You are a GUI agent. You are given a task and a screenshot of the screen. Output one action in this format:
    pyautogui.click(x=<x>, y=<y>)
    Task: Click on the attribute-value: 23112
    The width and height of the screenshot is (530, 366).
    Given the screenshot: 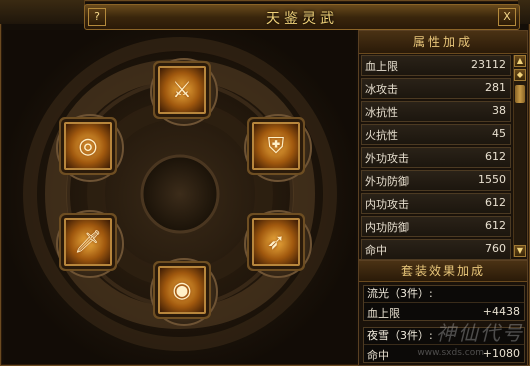 What is the action you would take?
    pyautogui.click(x=488, y=64)
    